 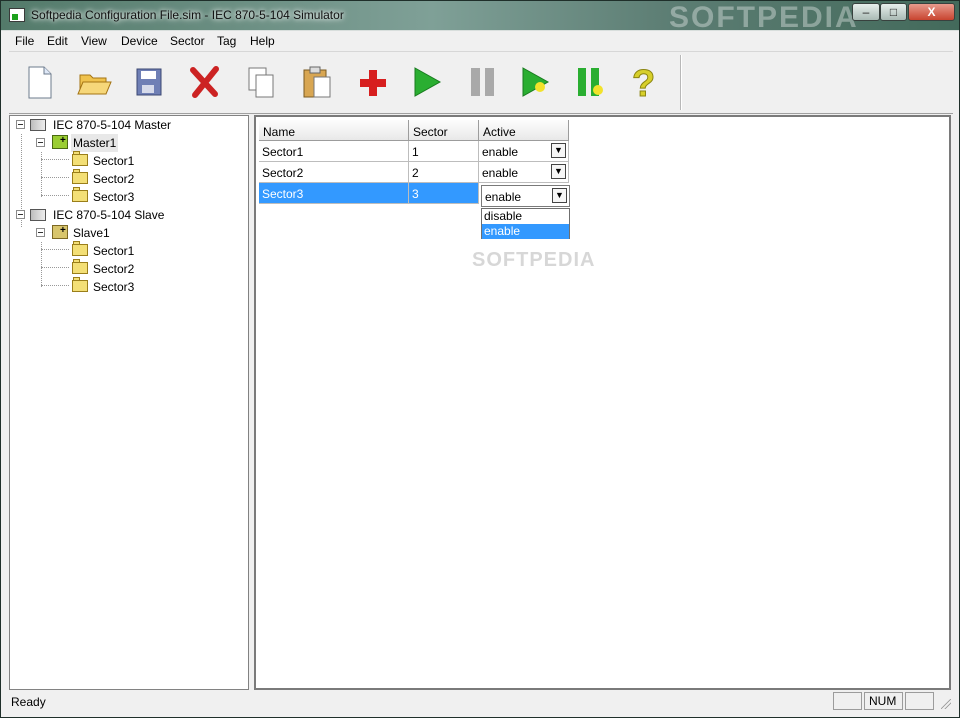 I want to click on menu-file: File, so click(x=24, y=41).